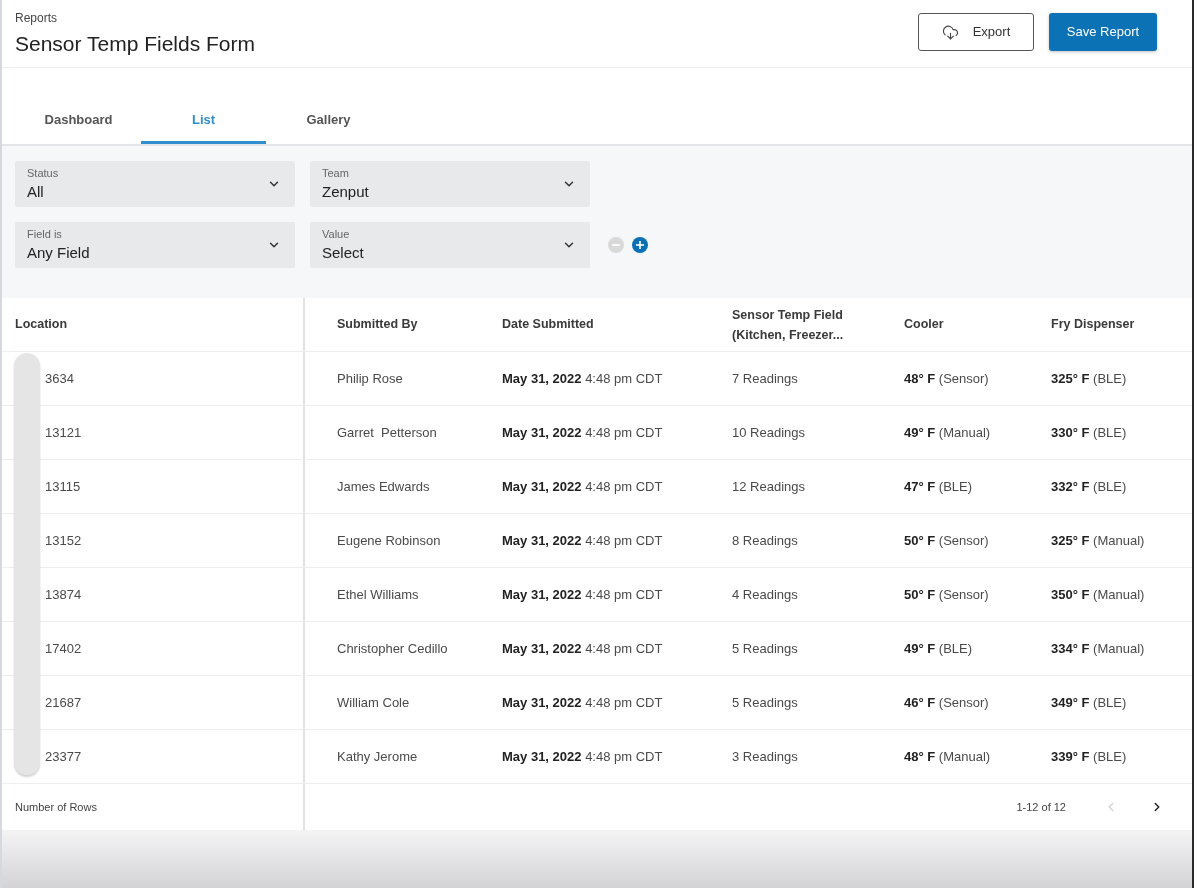  Describe the element at coordinates (450, 245) in the screenshot. I see `filter-select: Value Select` at that location.